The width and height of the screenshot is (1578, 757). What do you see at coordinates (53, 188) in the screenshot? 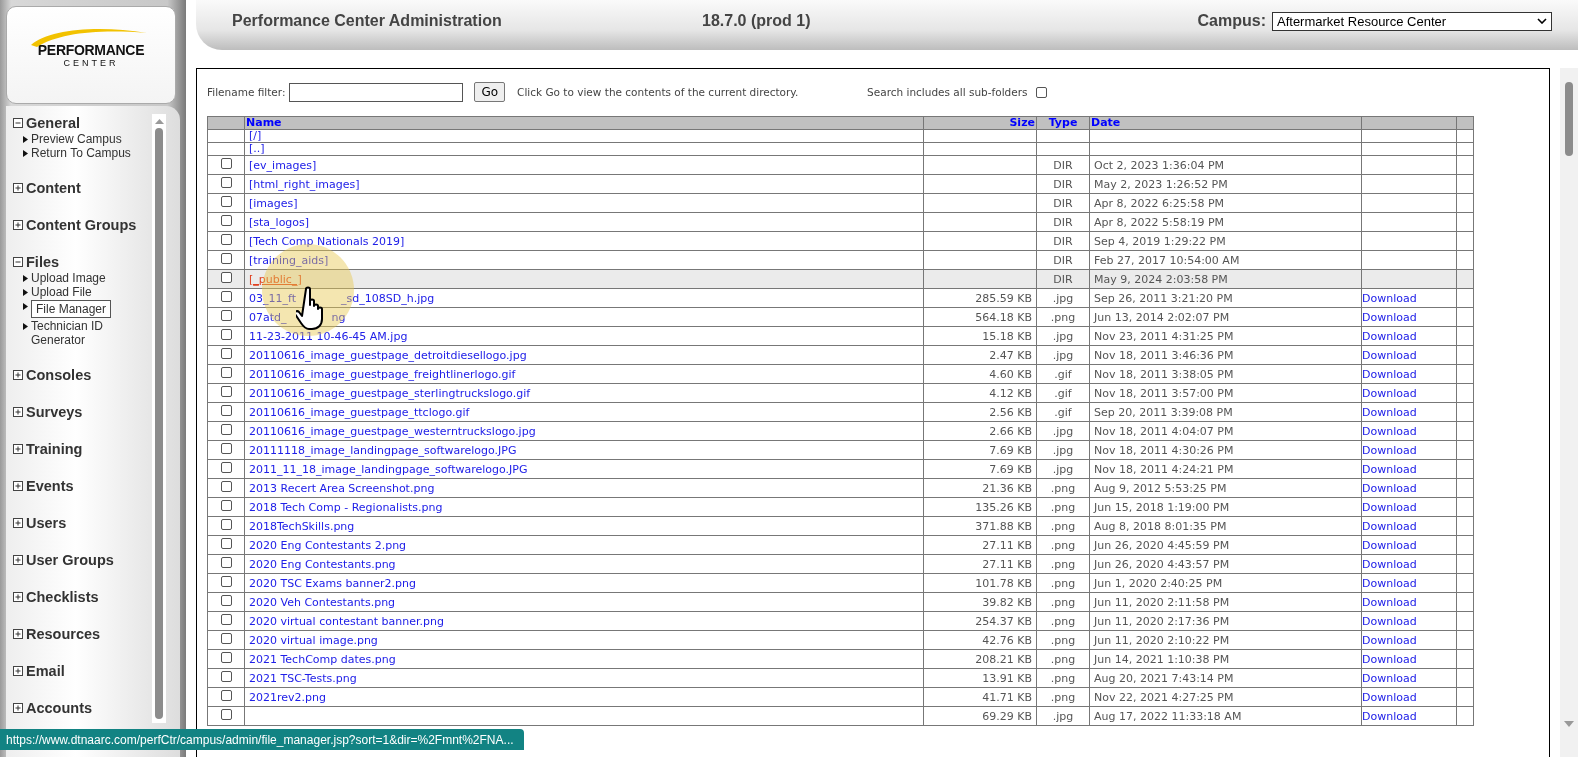
I see `sidebar-section: Content` at bounding box center [53, 188].